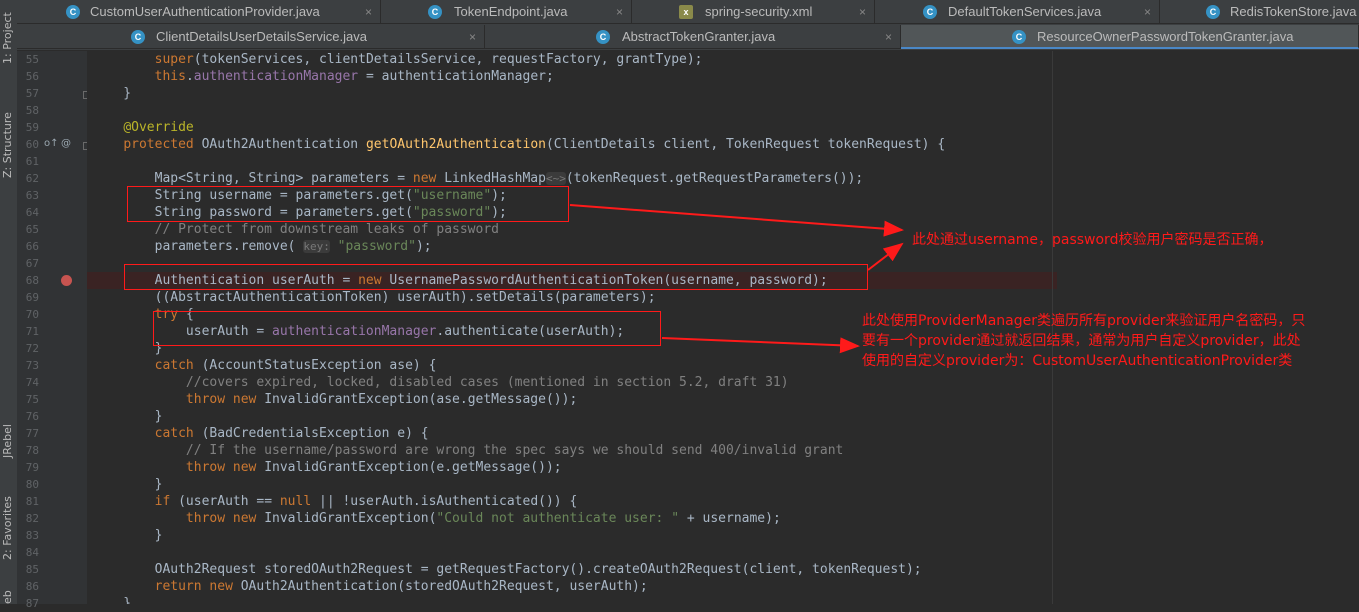 This screenshot has height=612, width=1359. What do you see at coordinates (760, 345) in the screenshot?
I see `arrow-authenticate` at bounding box center [760, 345].